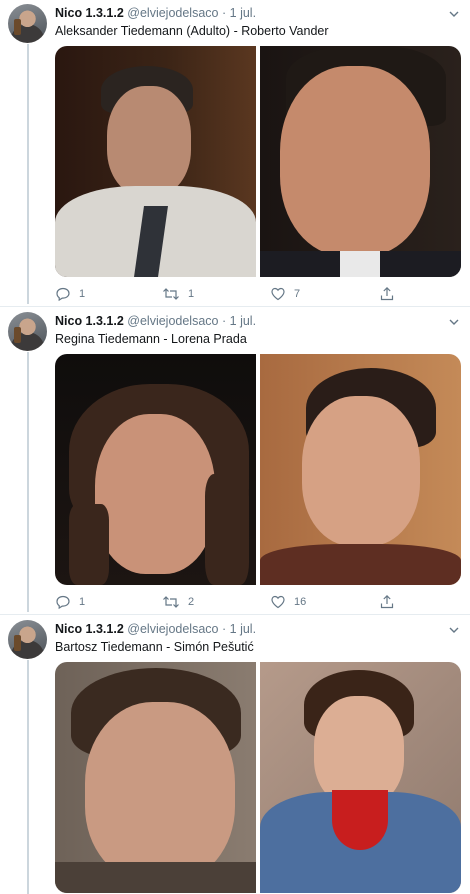 This screenshot has height=894, width=470. What do you see at coordinates (154, 647) in the screenshot?
I see `tweet-text: Bartosz Tiedemann - Simón Pešutić` at bounding box center [154, 647].